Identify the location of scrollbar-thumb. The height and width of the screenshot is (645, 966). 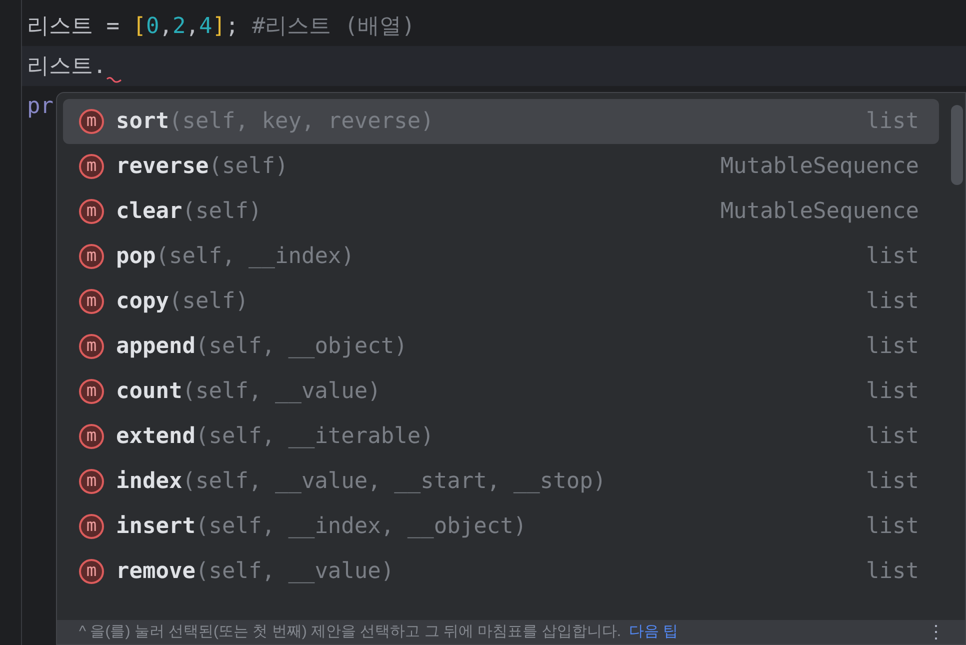
(957, 145).